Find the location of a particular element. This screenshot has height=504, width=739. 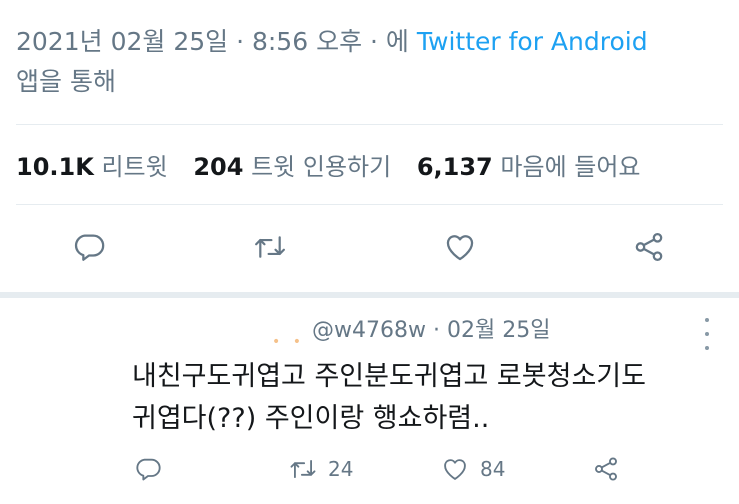

retweets-label: 리트윗 is located at coordinates (134, 167).